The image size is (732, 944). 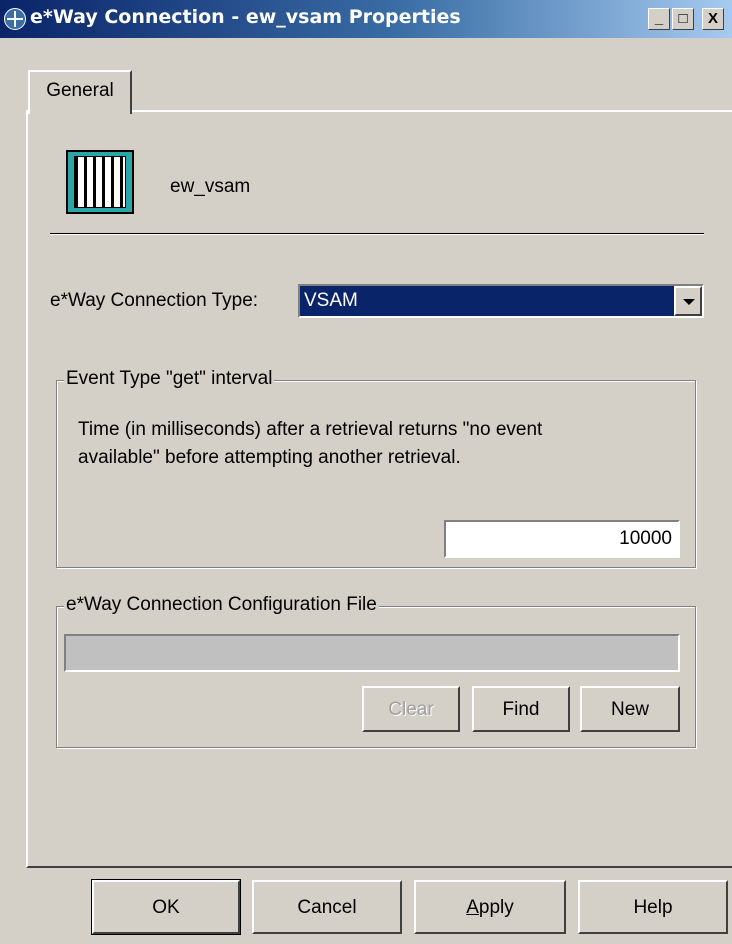 I want to click on ok-button: OK, so click(x=166, y=907).